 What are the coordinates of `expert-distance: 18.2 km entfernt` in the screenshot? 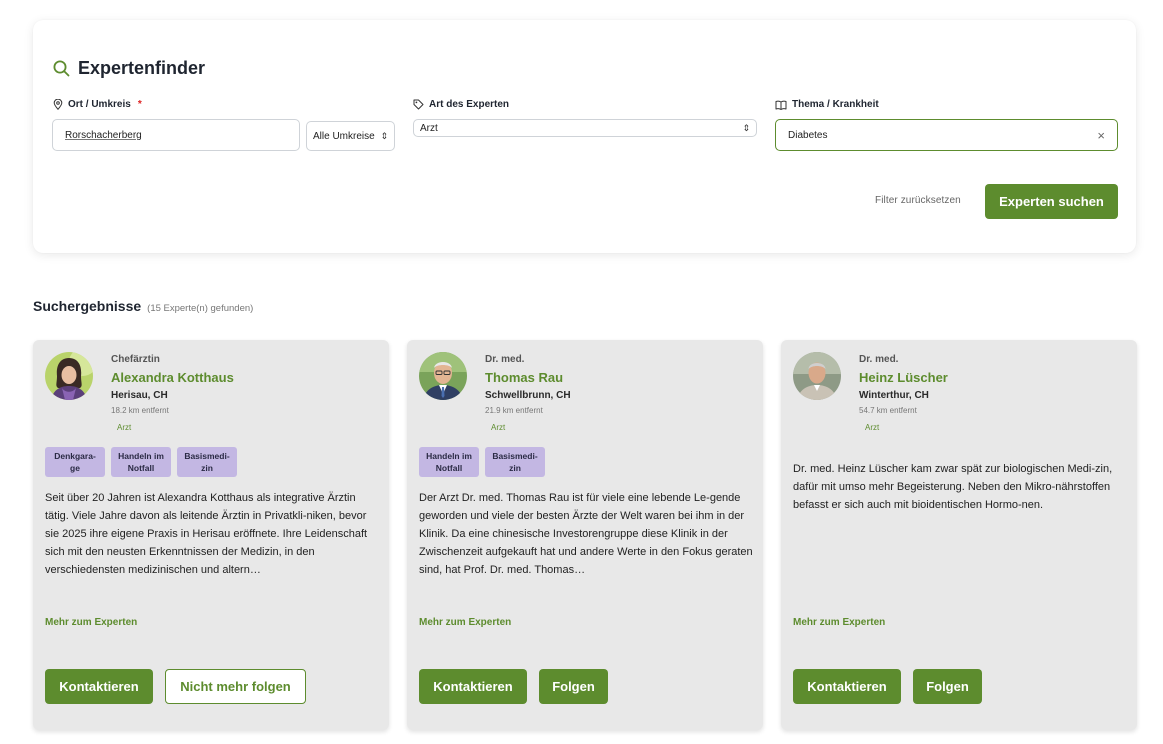 It's located at (140, 410).